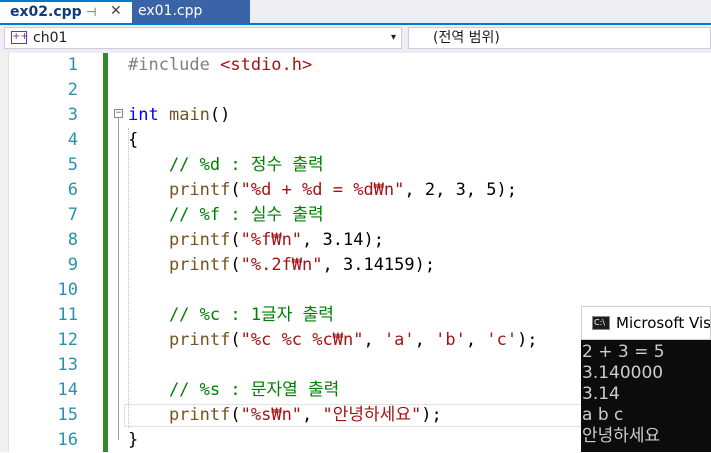  I want to click on console-output-line: a b c, so click(603, 415).